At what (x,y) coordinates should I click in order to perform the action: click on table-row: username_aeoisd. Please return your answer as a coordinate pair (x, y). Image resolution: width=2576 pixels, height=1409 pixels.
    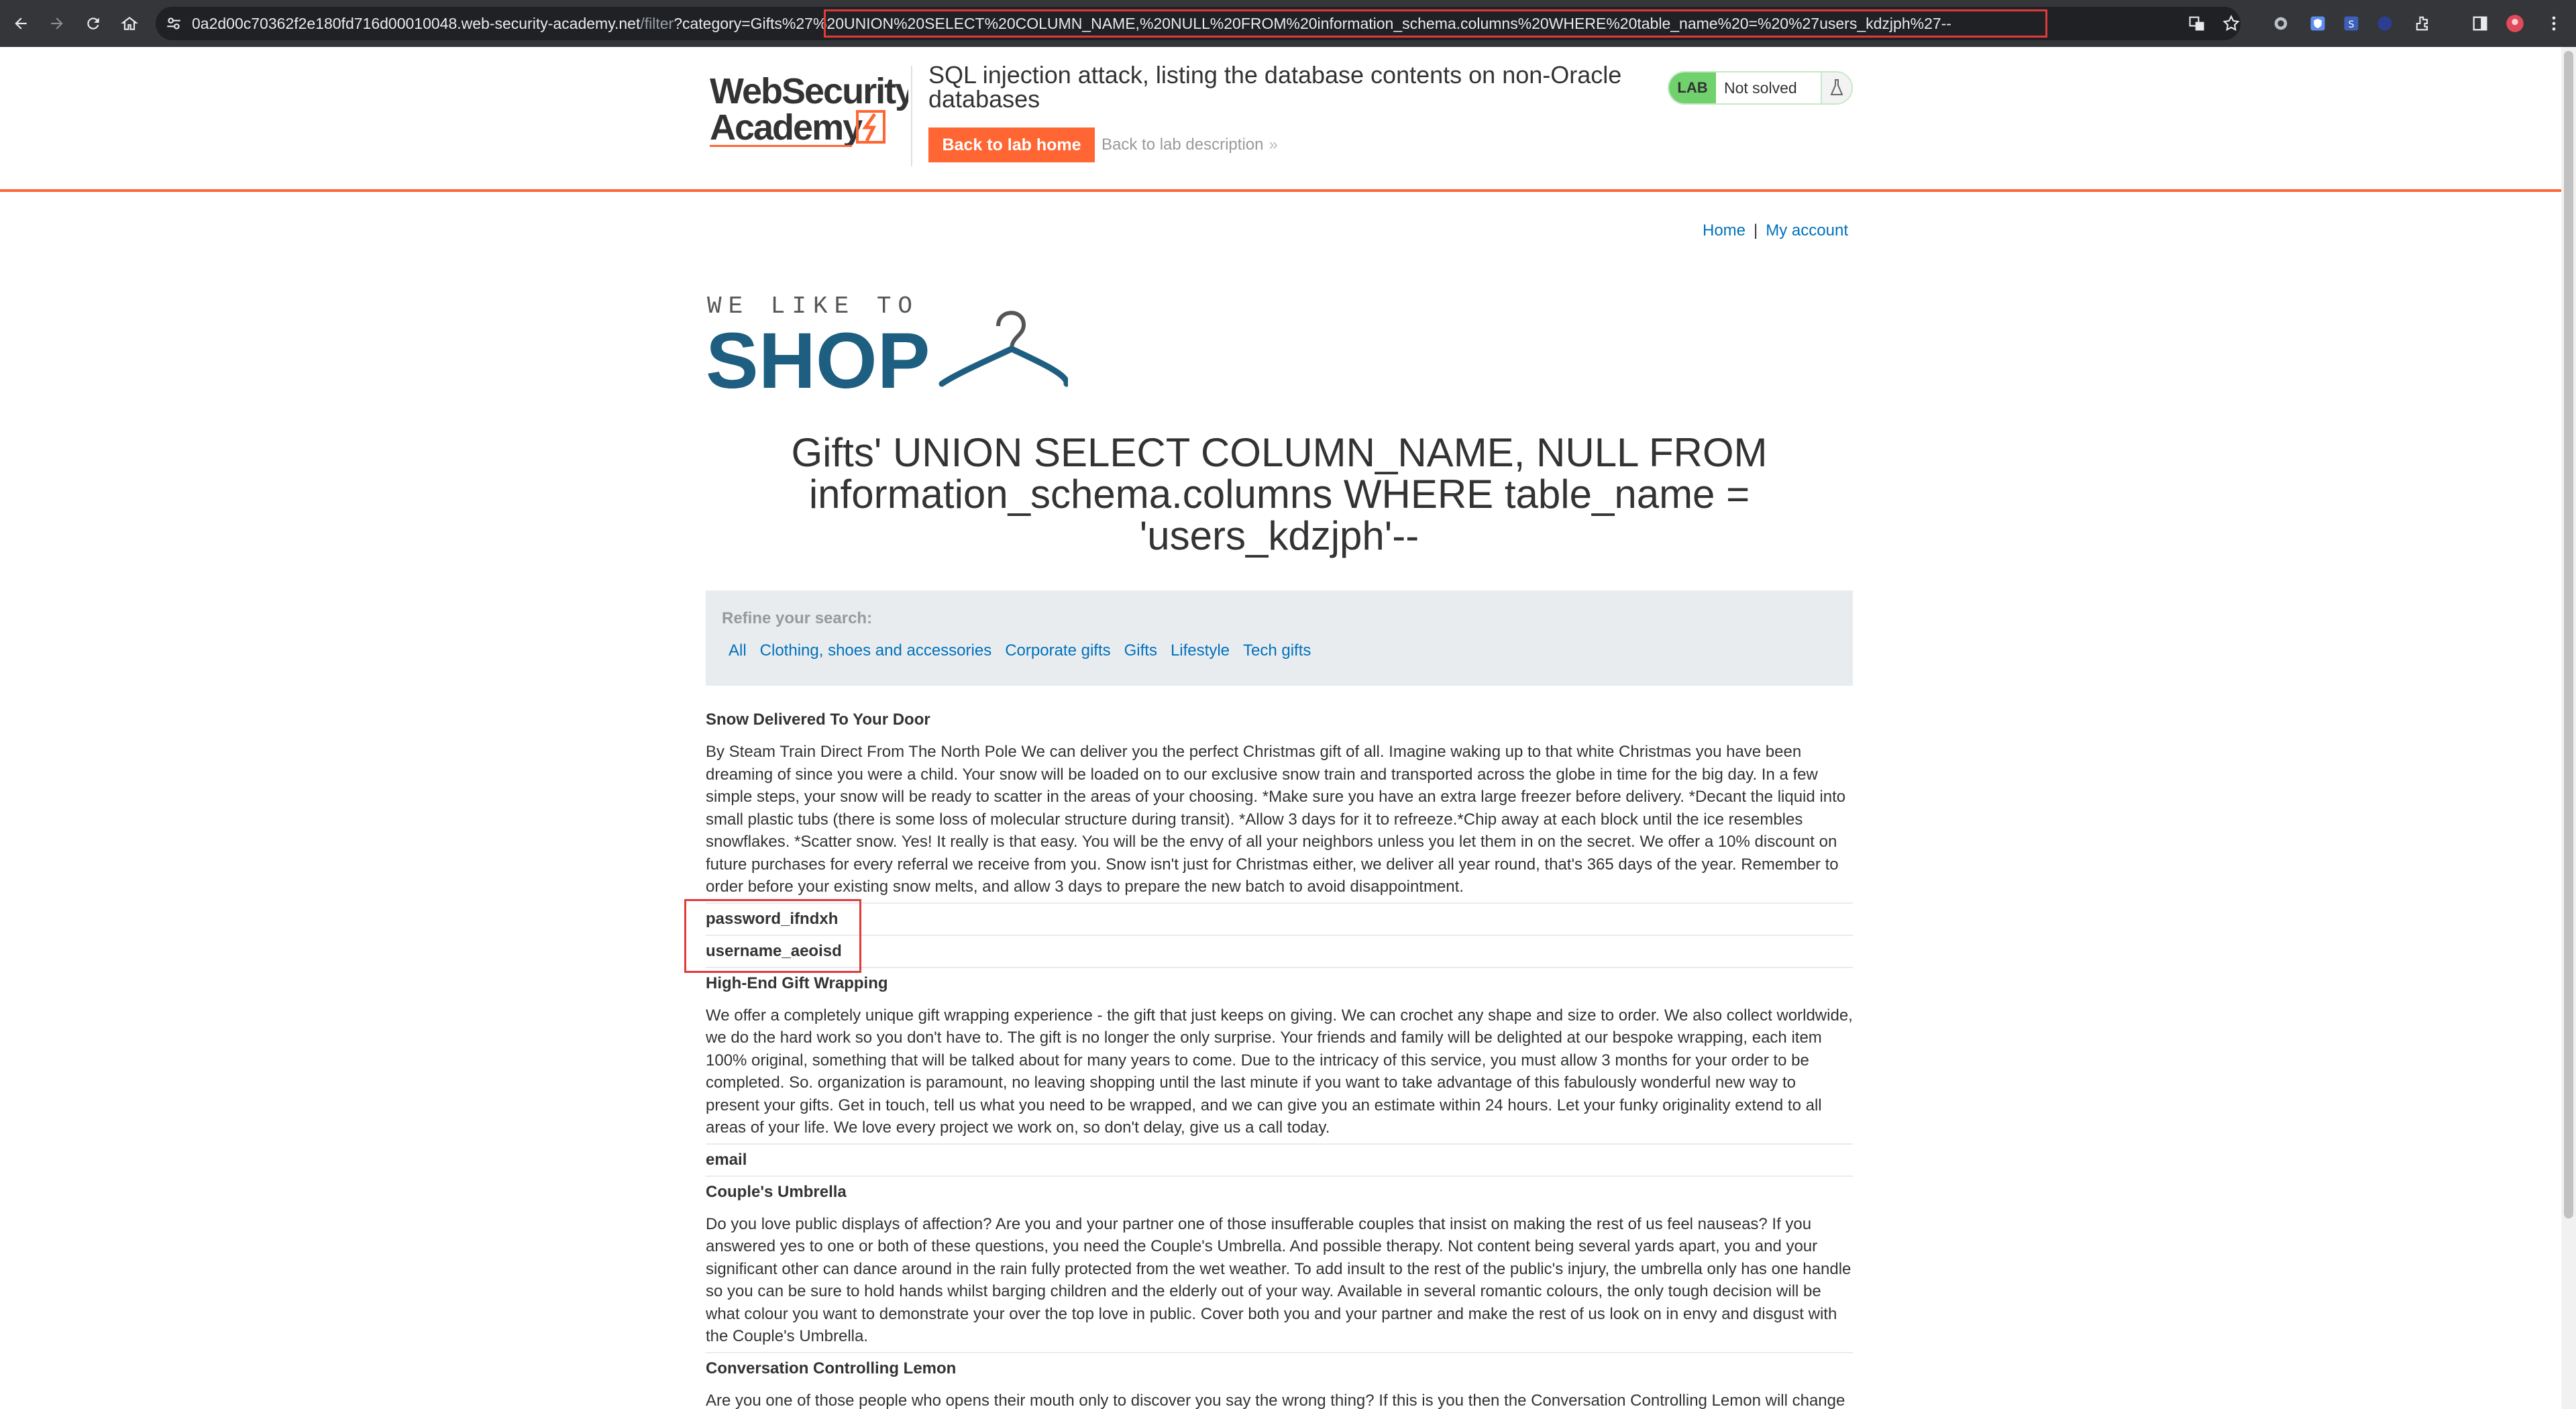
    Looking at the image, I should click on (1279, 952).